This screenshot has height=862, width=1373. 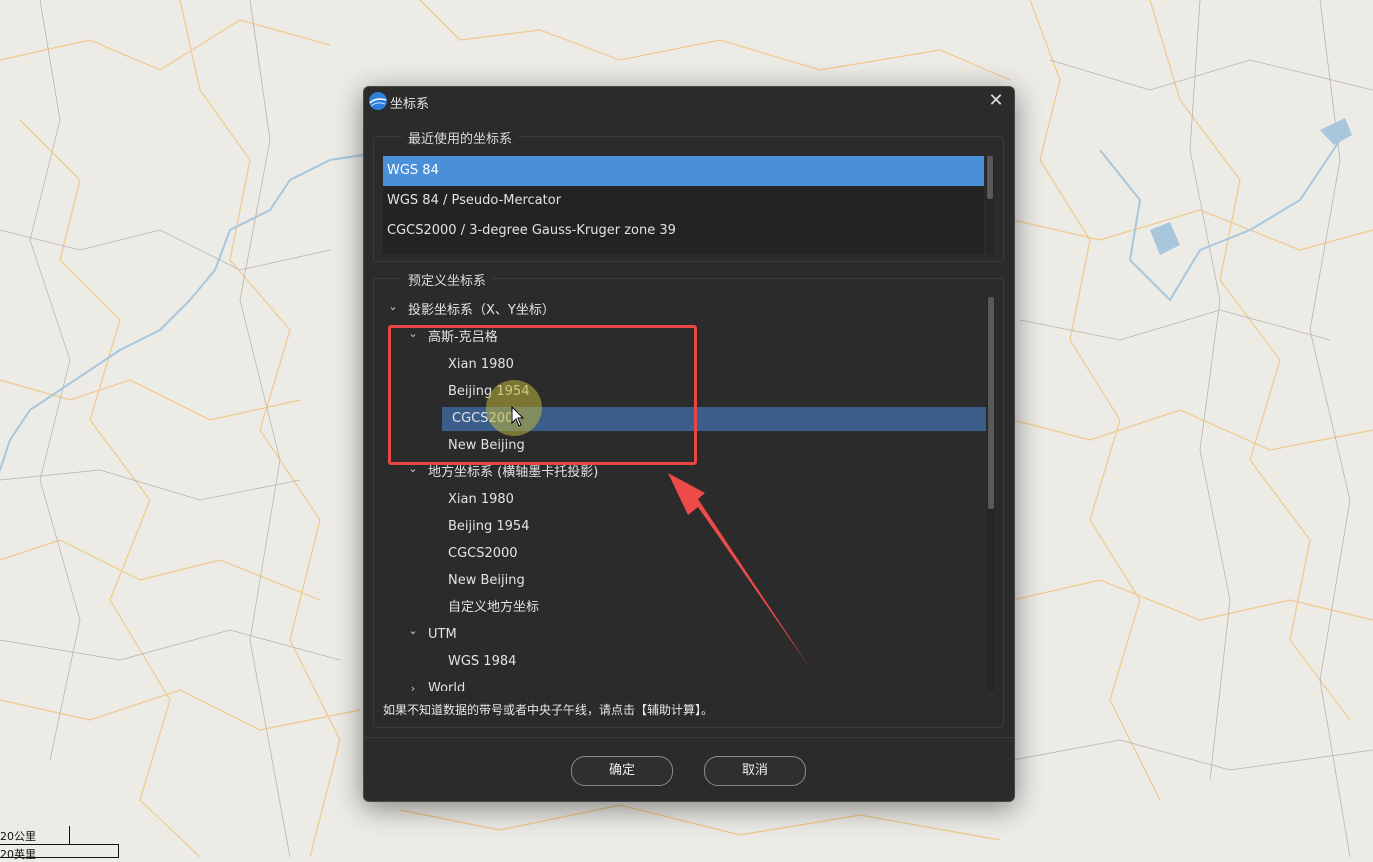 What do you see at coordinates (689, 101) in the screenshot?
I see `dialog-titlebar: 坐标系 ✕` at bounding box center [689, 101].